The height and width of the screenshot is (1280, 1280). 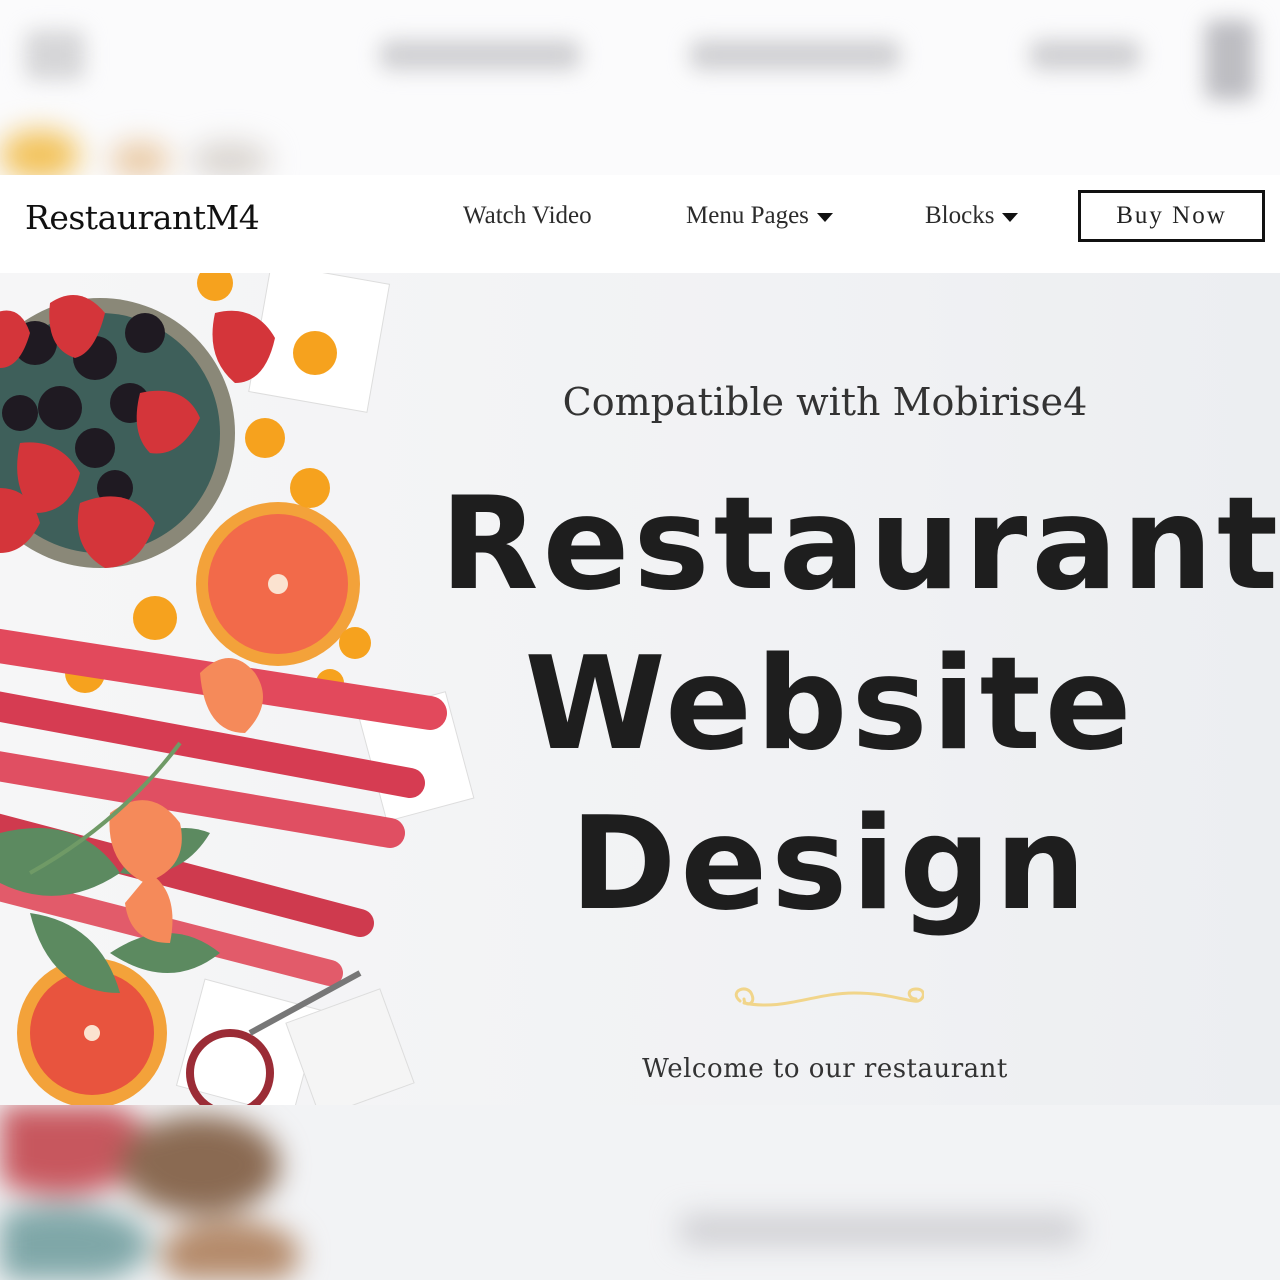 I want to click on nav-watch-video: Watch Video, so click(x=527, y=216).